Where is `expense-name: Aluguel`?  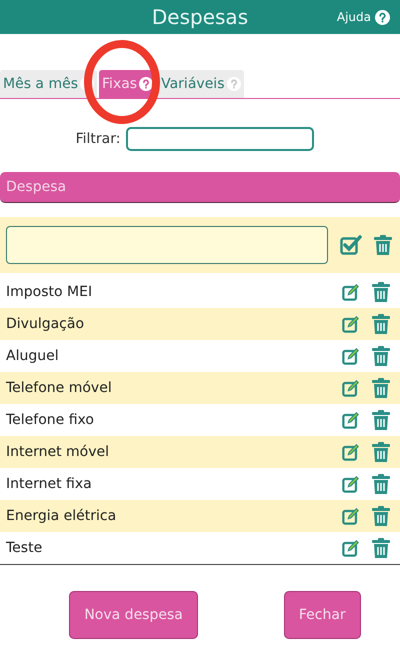 expense-name: Aluguel is located at coordinates (33, 356).